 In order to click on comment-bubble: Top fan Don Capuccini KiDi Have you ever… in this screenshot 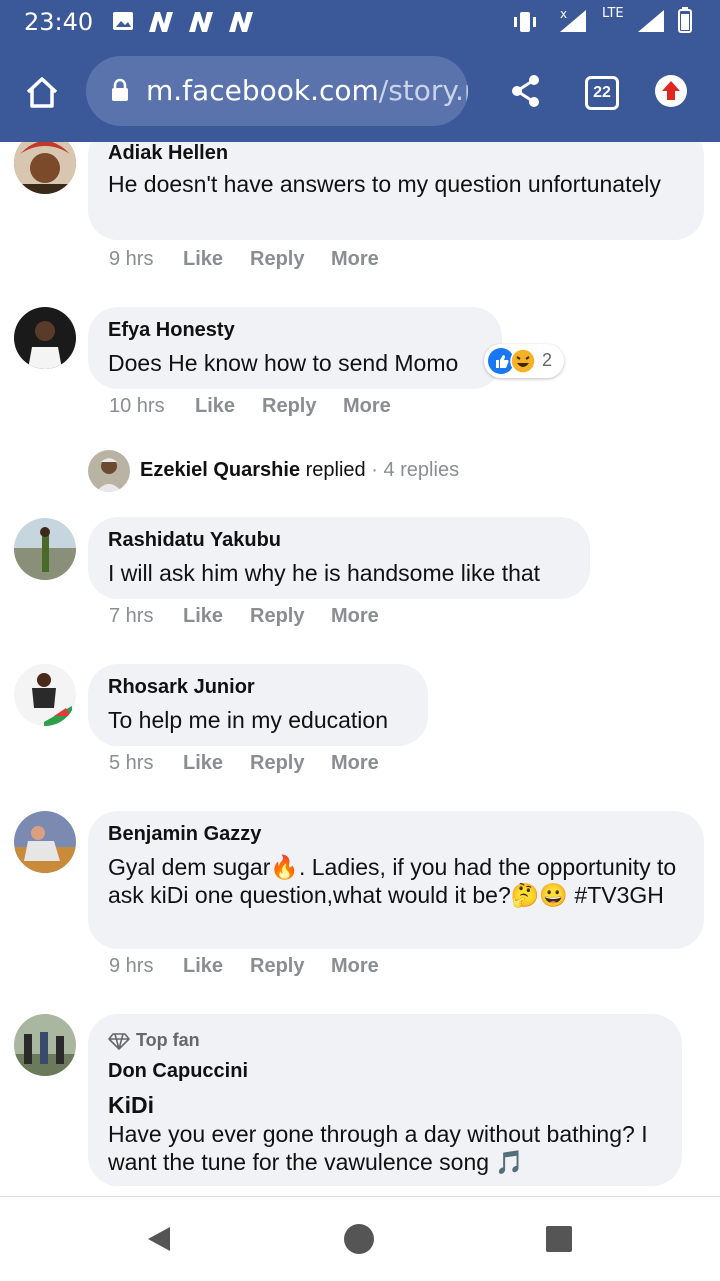, I will do `click(385, 1100)`.